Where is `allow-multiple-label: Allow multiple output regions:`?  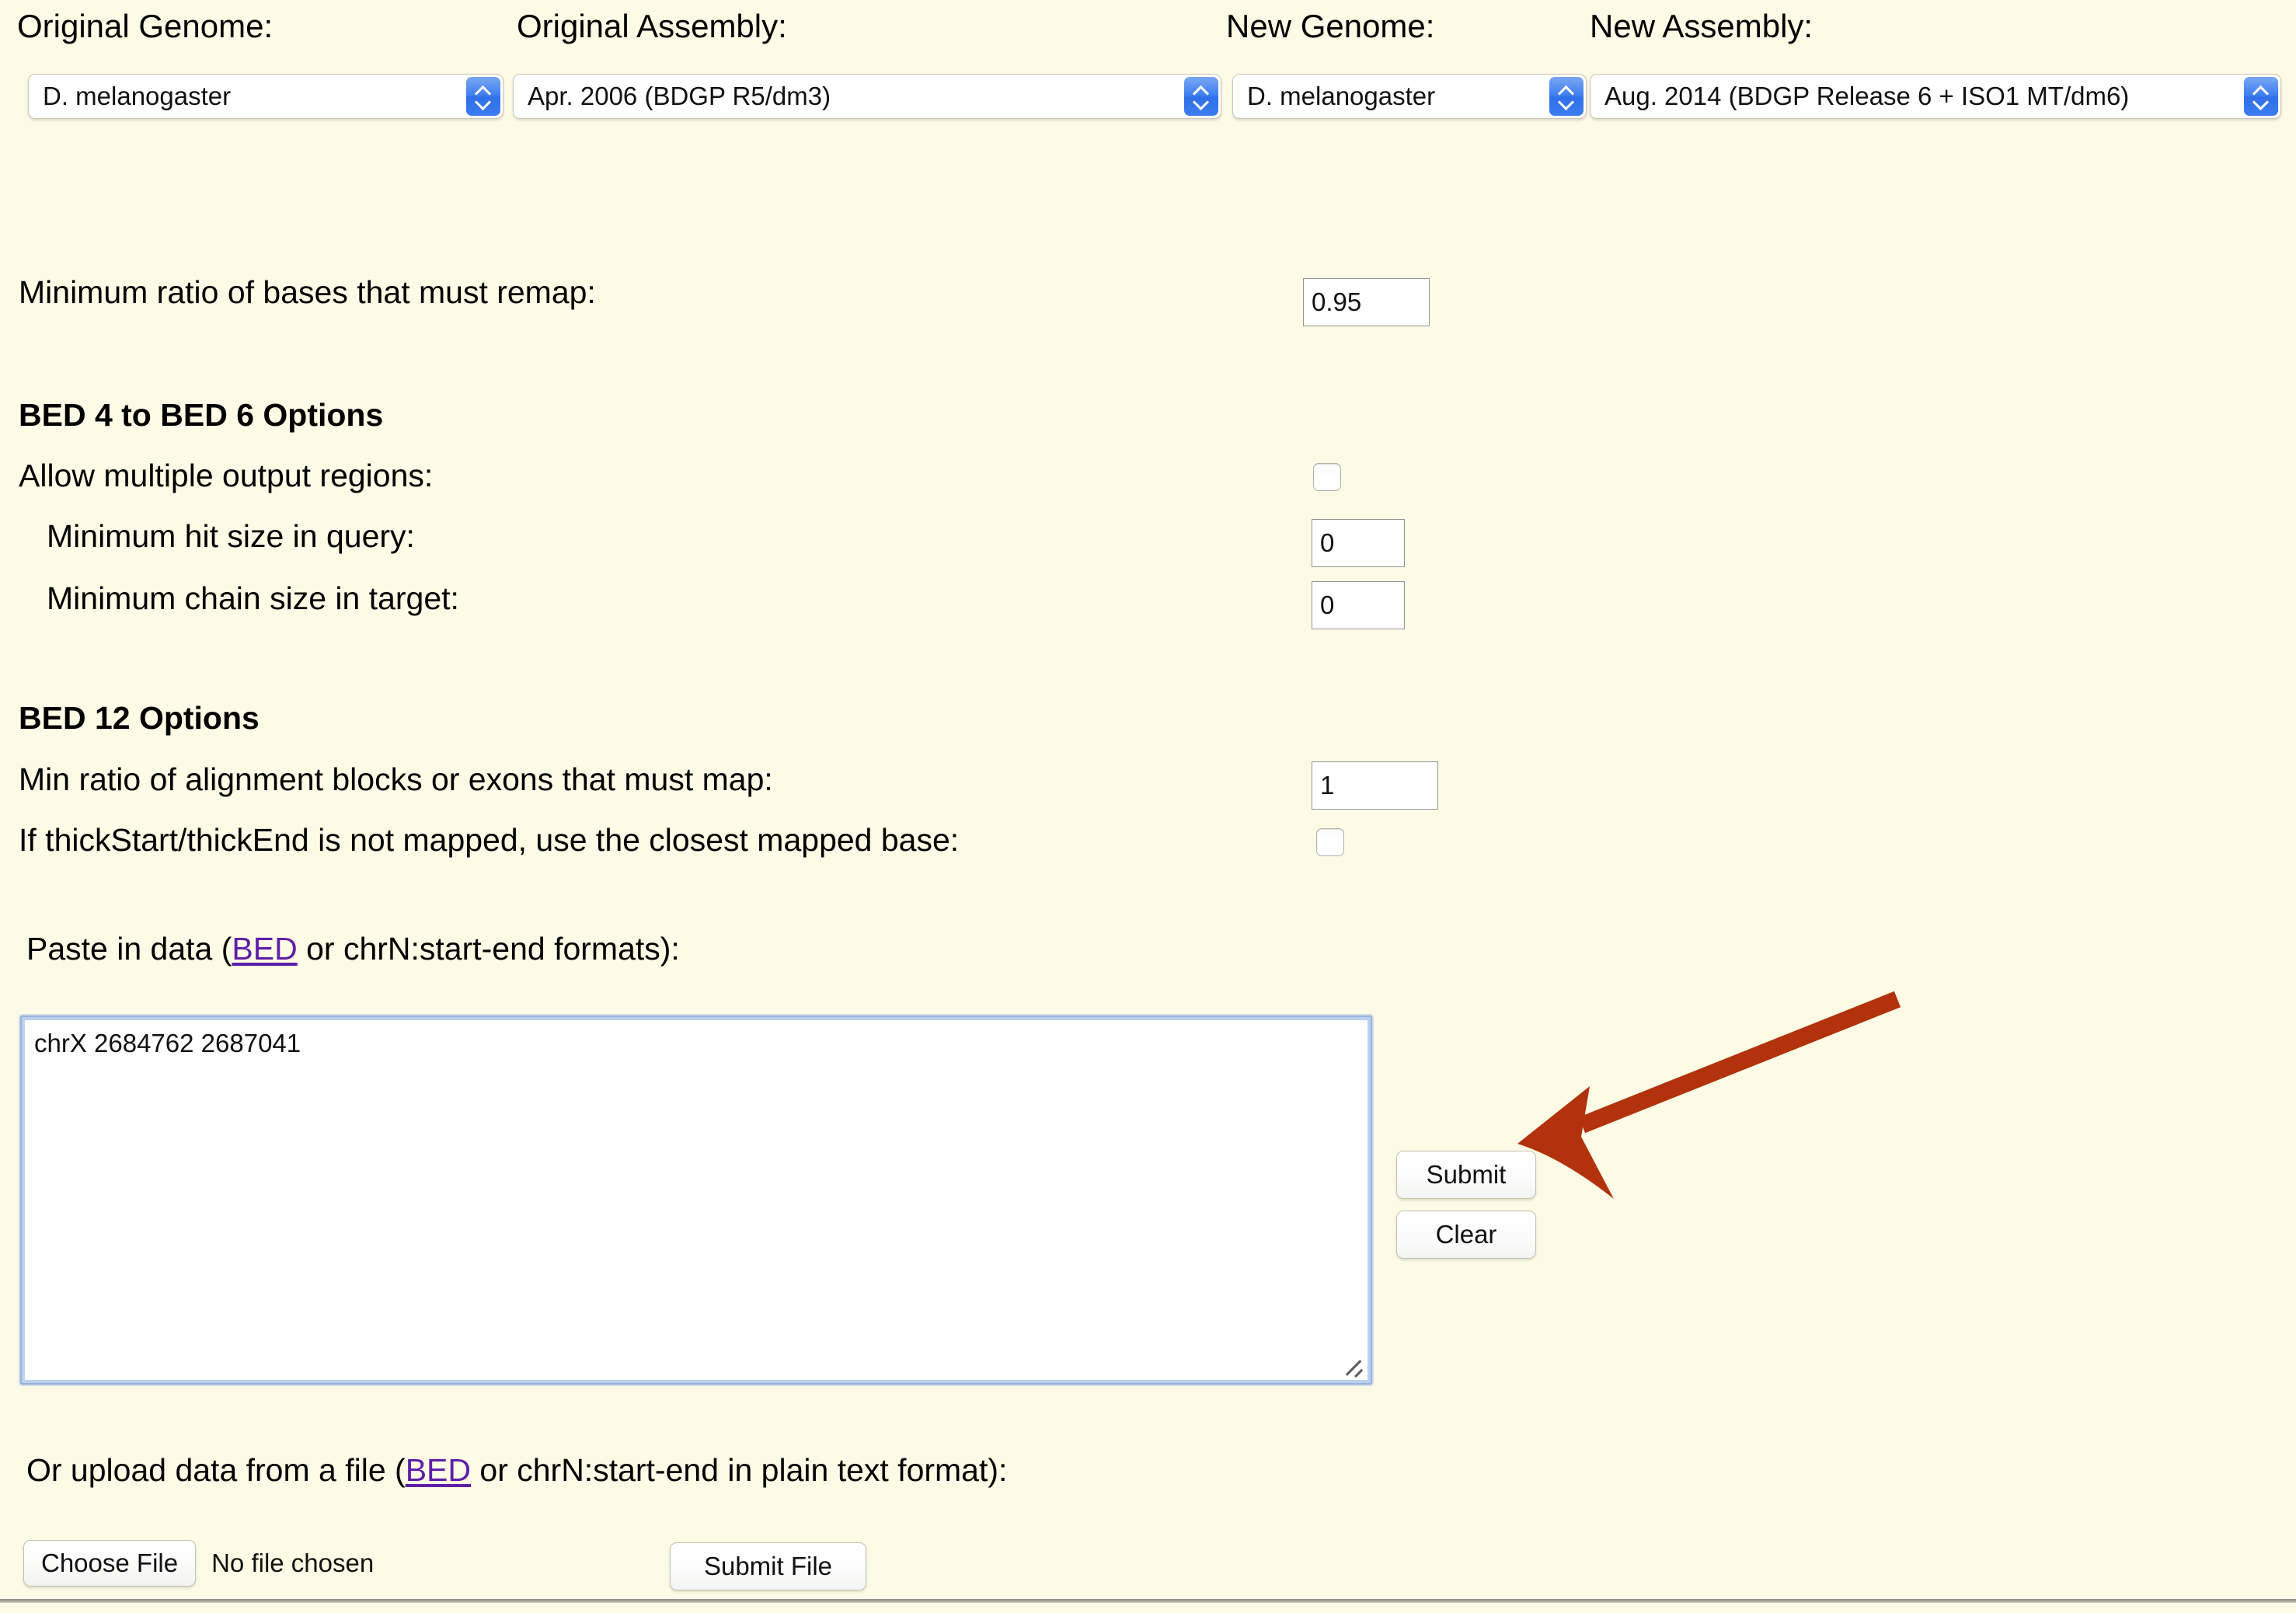 allow-multiple-label: Allow multiple output regions: is located at coordinates (226, 475).